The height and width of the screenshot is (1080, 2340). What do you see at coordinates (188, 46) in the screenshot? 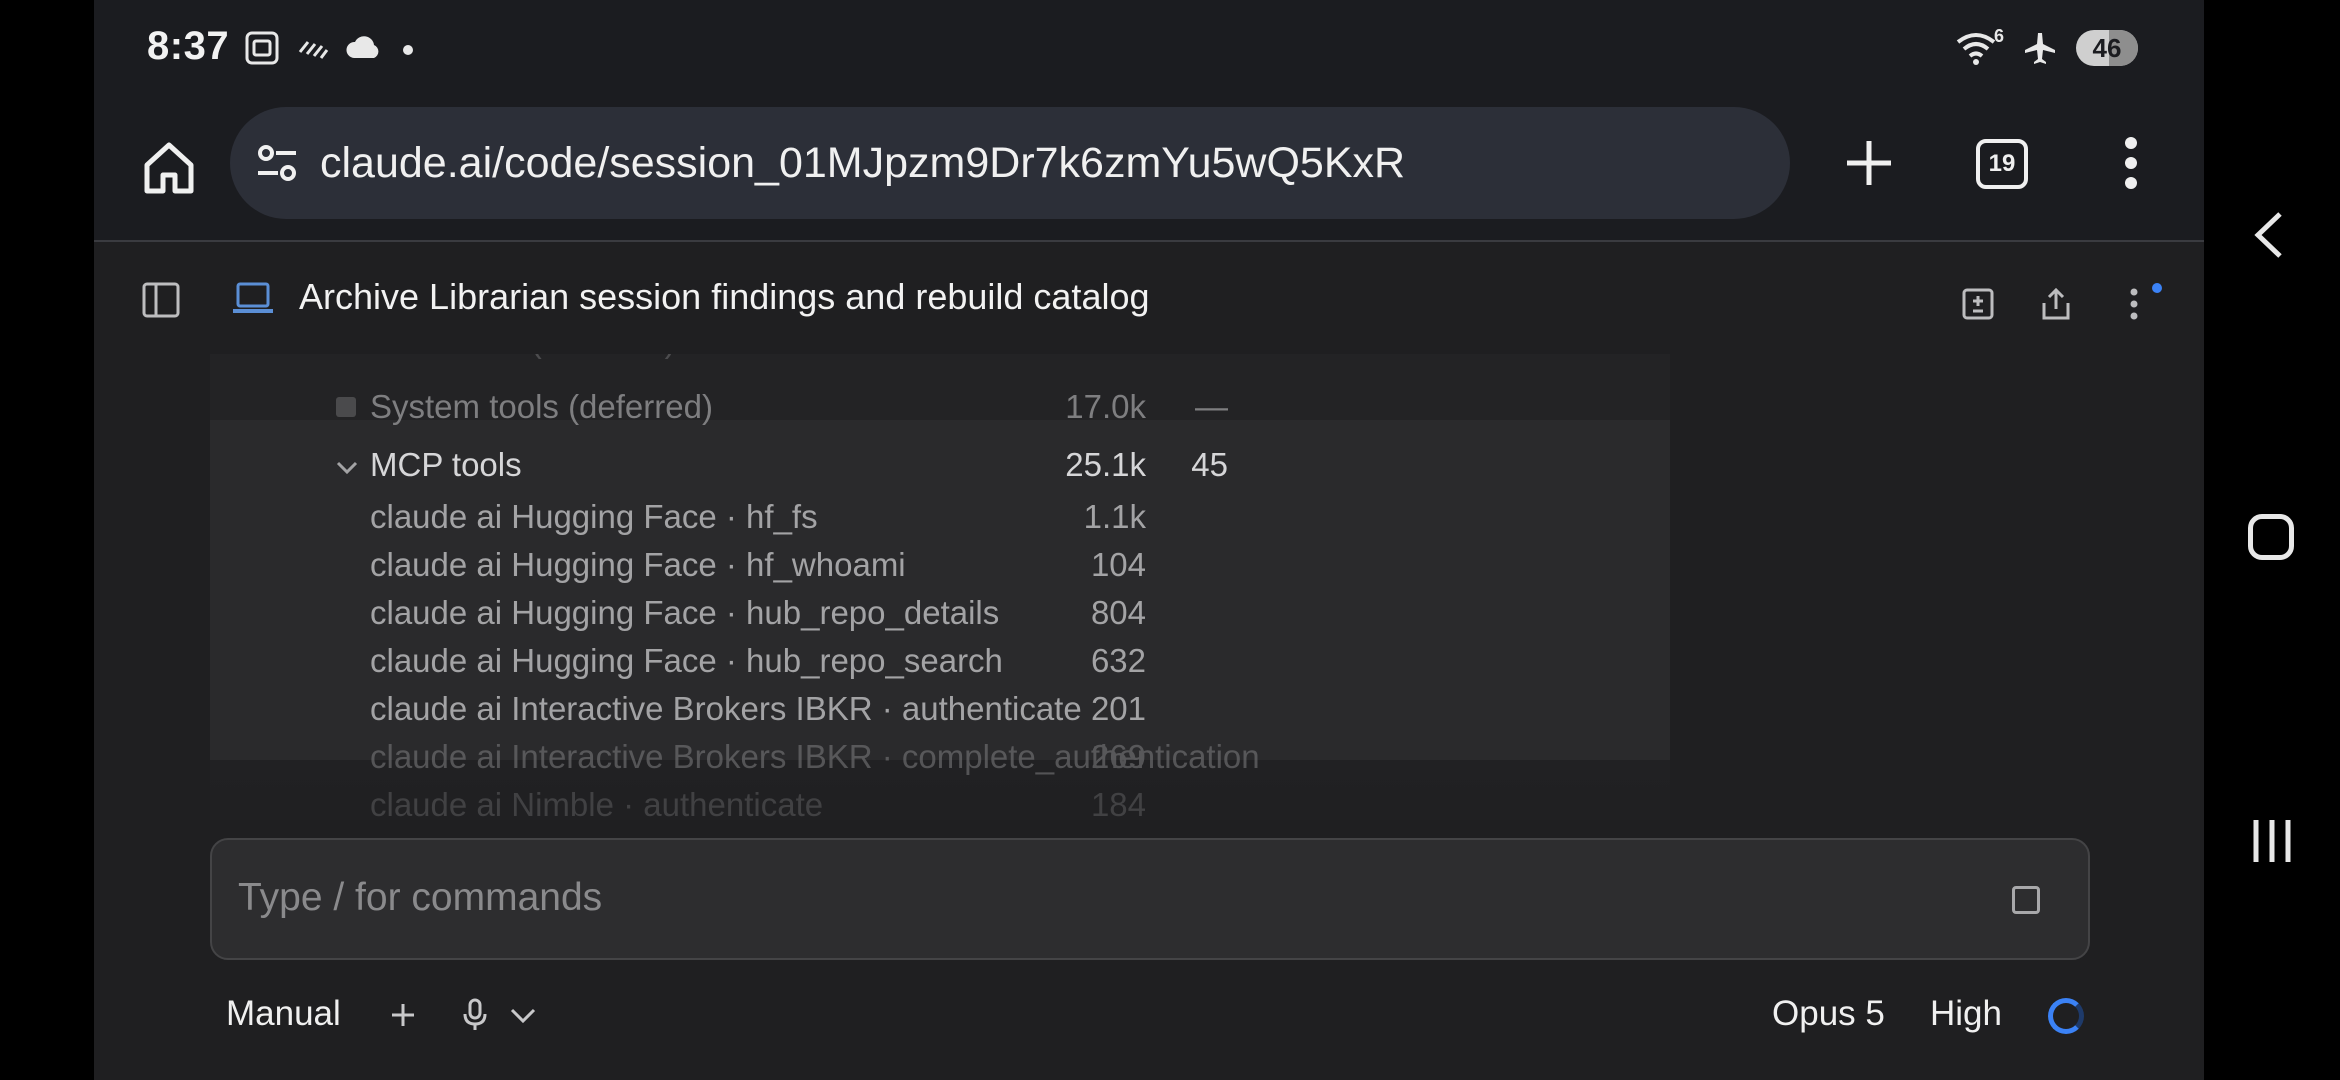
I see `status-time: 8:37` at bounding box center [188, 46].